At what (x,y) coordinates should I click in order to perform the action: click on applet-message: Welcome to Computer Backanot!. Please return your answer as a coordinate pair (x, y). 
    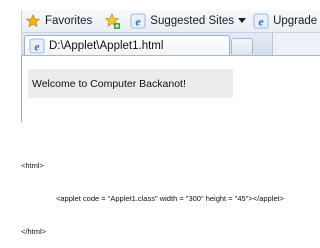
    Looking at the image, I should click on (109, 83).